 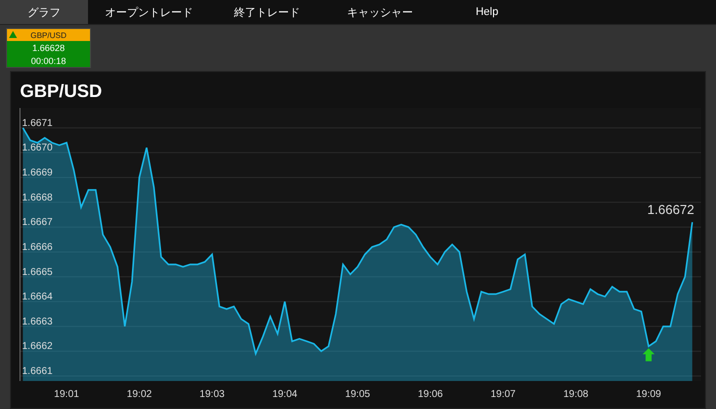 What do you see at coordinates (37, 222) in the screenshot?
I see `y-axis-label: 1.6667` at bounding box center [37, 222].